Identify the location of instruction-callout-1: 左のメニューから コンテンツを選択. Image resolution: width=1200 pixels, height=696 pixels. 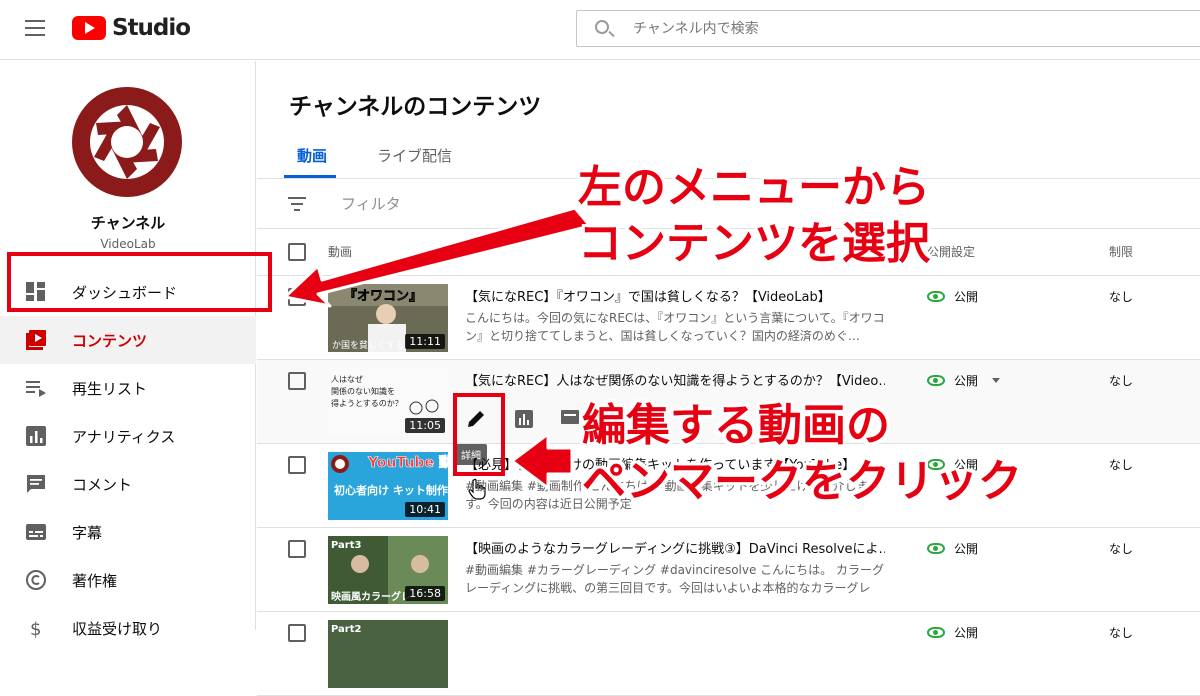
(754, 216).